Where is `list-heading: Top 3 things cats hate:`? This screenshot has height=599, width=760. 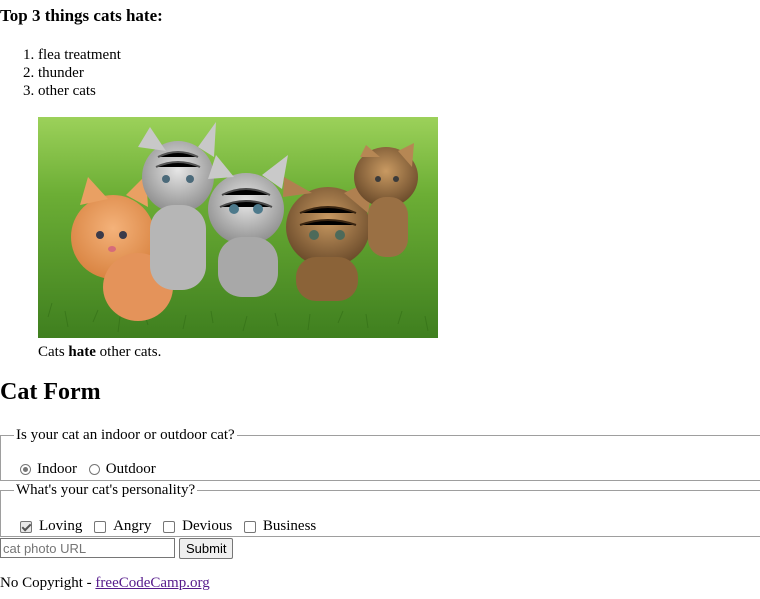
list-heading: Top 3 things cats hate: is located at coordinates (81, 15).